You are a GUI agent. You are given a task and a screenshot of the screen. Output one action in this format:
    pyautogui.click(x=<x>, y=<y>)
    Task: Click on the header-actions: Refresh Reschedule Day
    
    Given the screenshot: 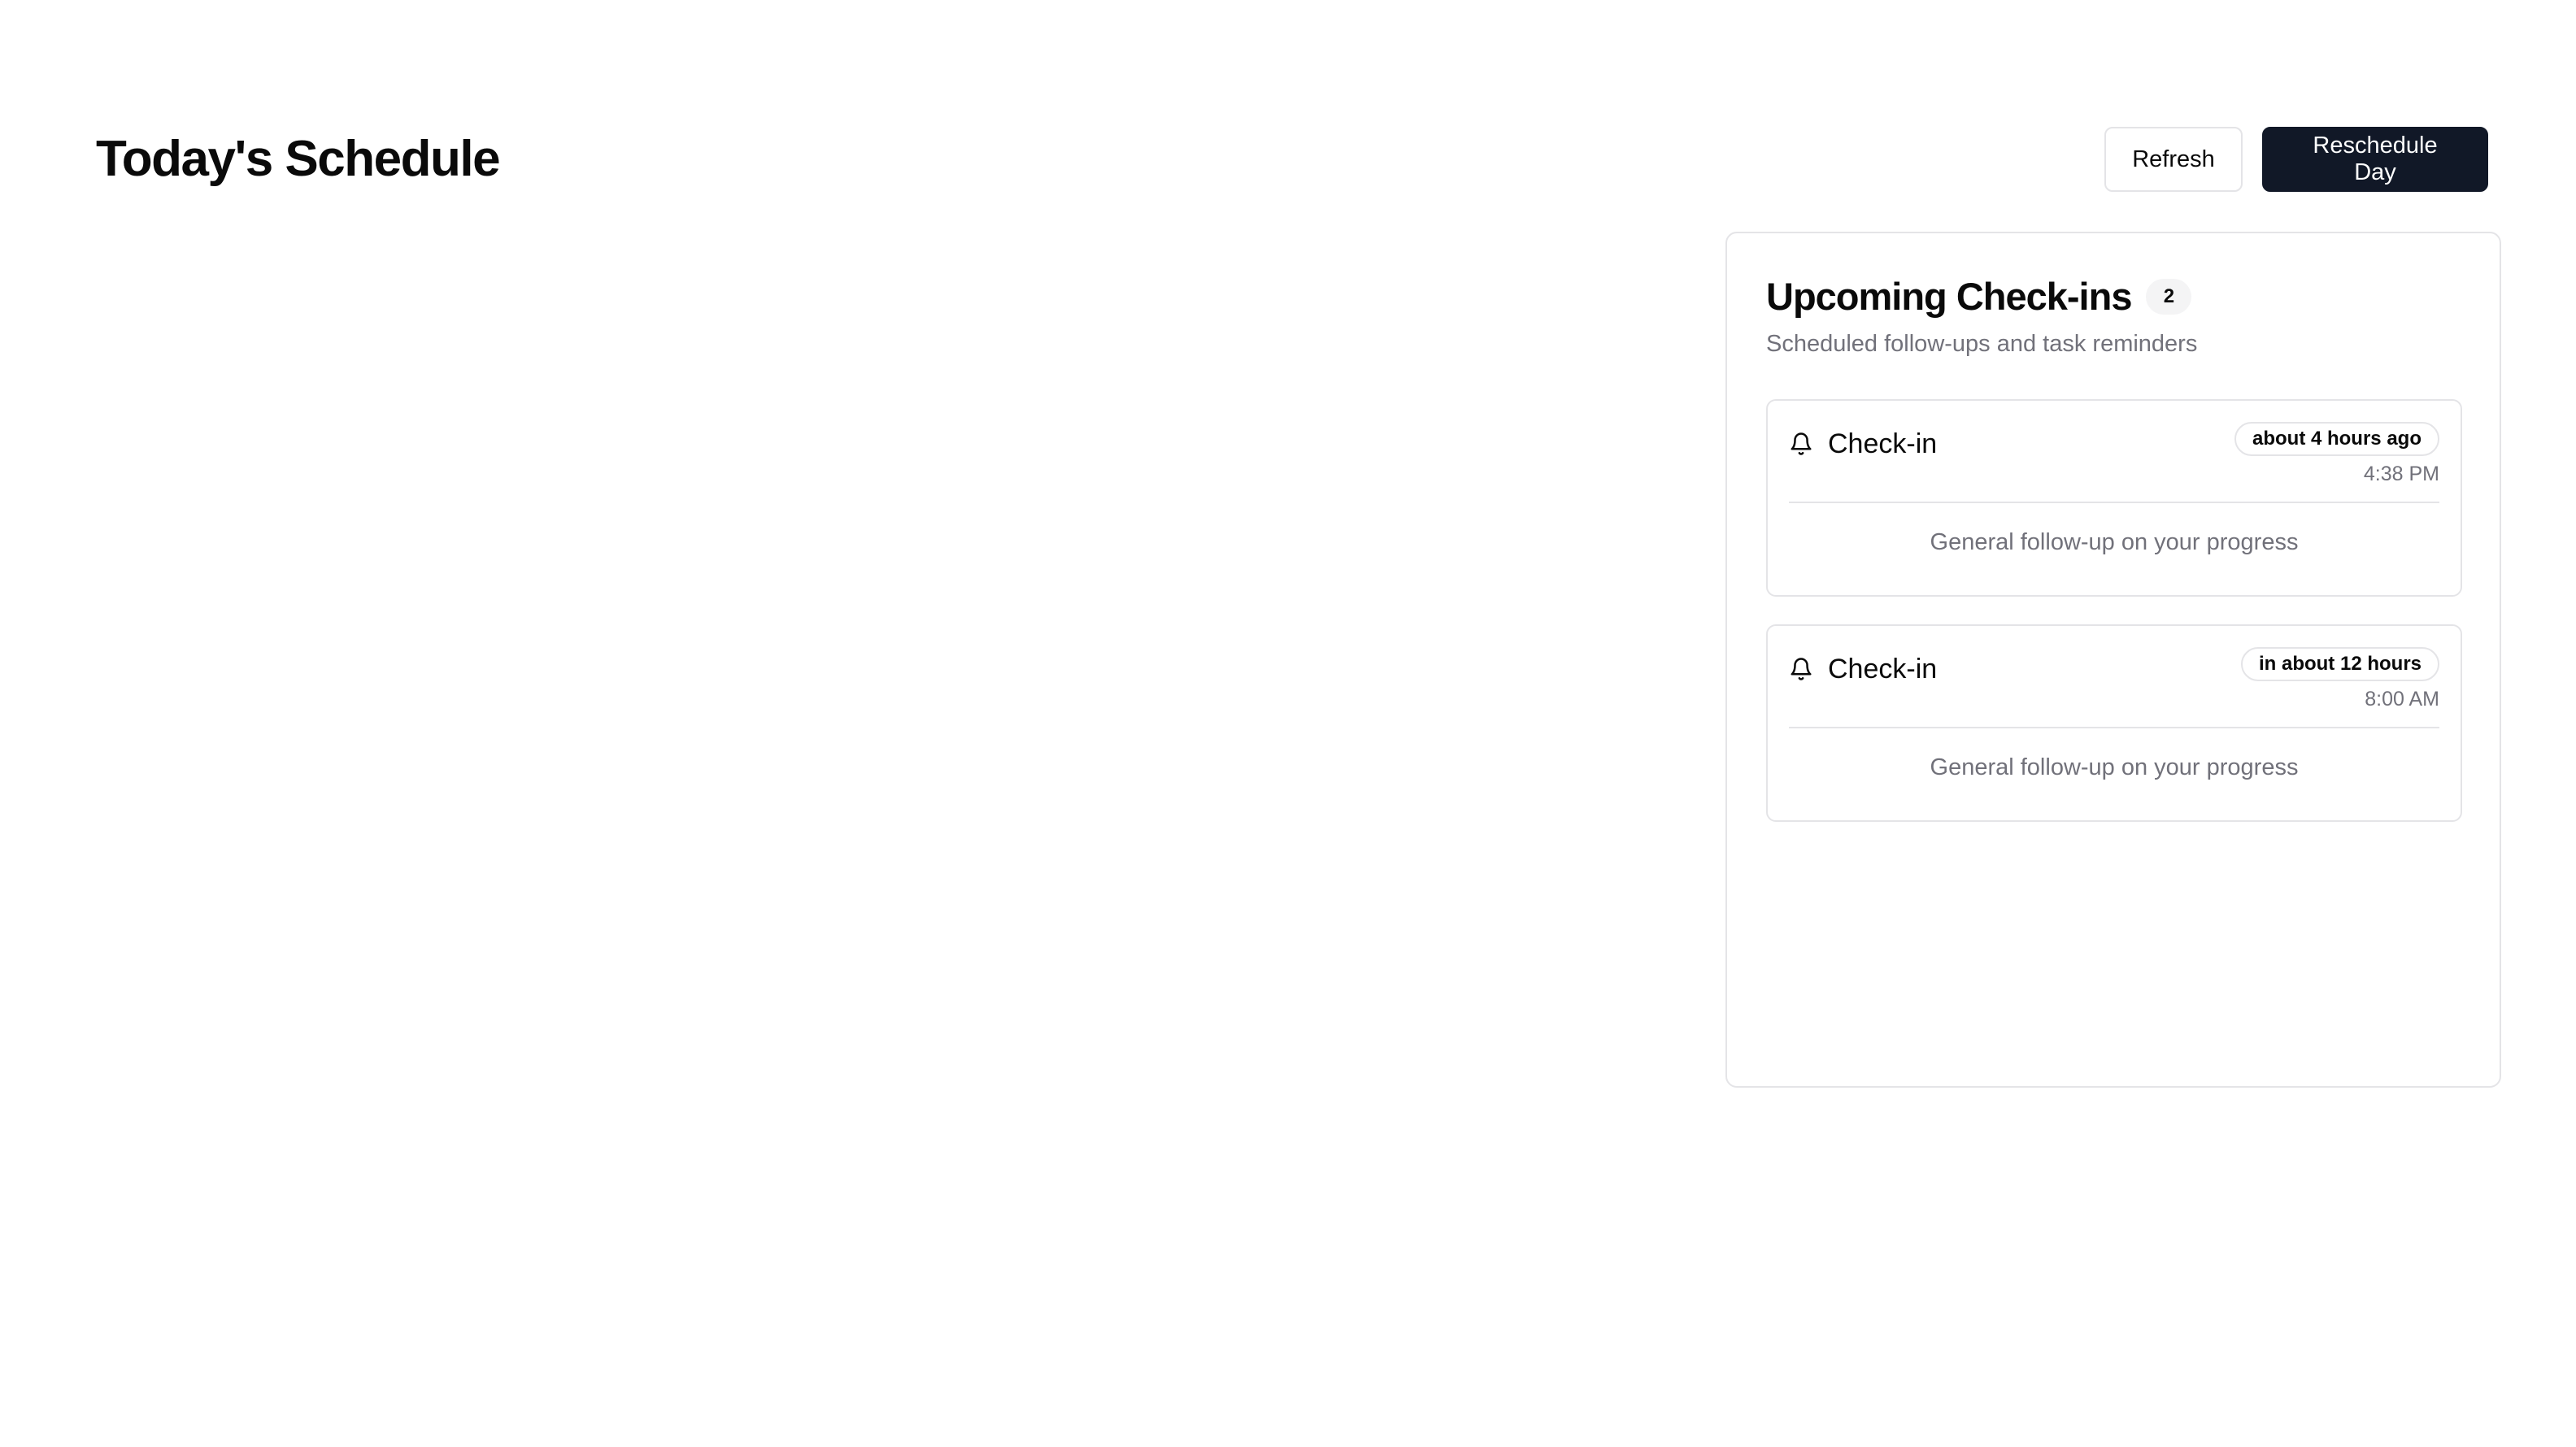 What is the action you would take?
    pyautogui.click(x=2296, y=159)
    